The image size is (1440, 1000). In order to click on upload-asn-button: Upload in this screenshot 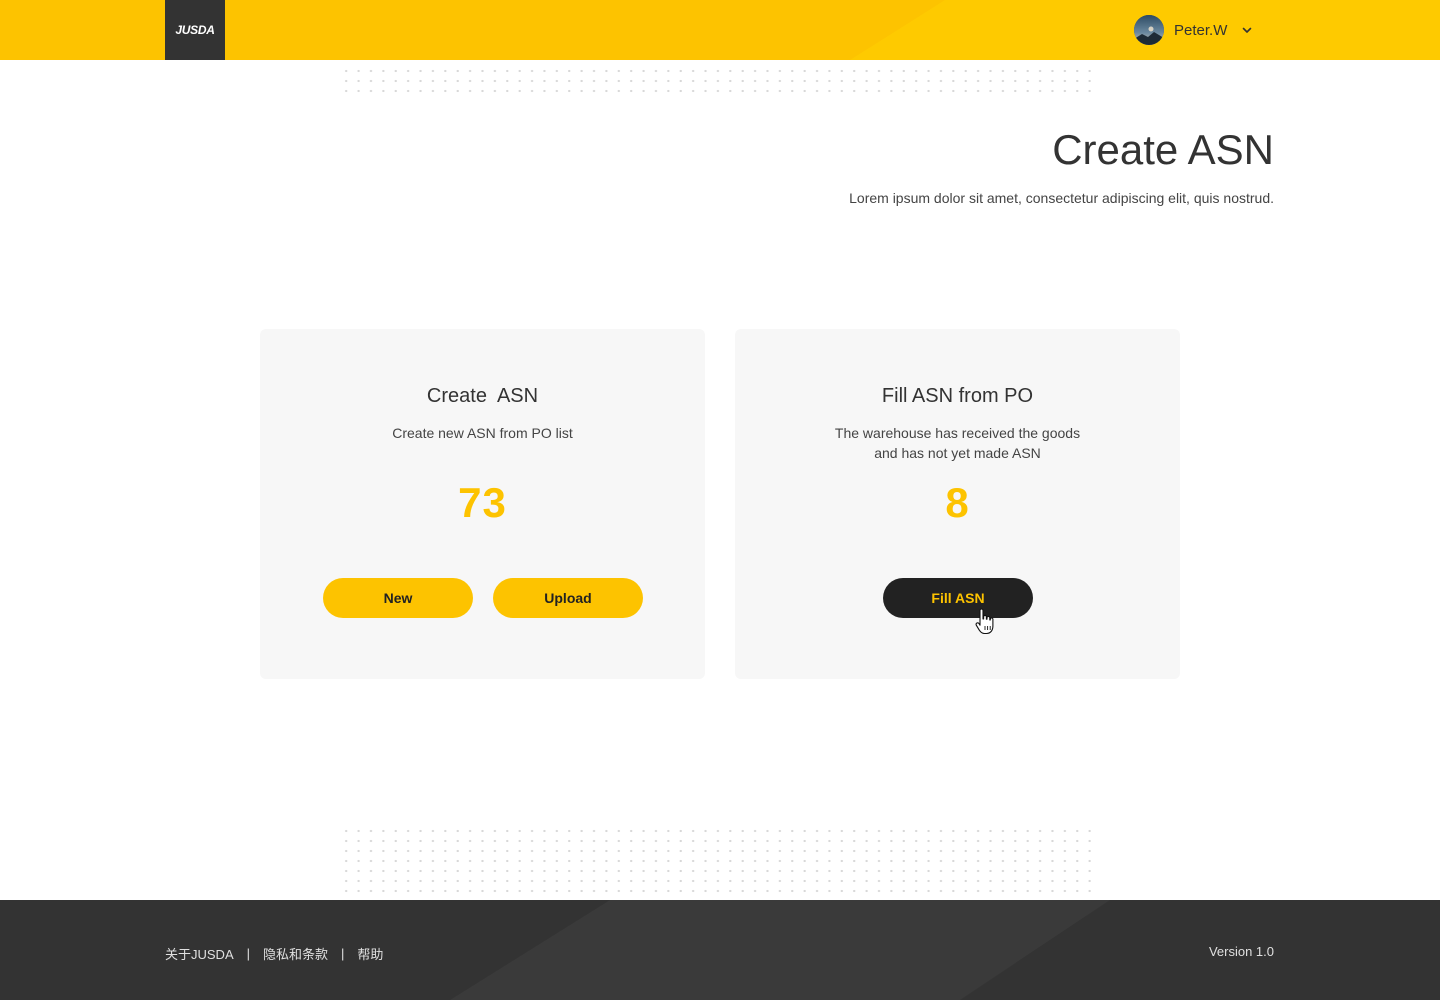, I will do `click(568, 598)`.